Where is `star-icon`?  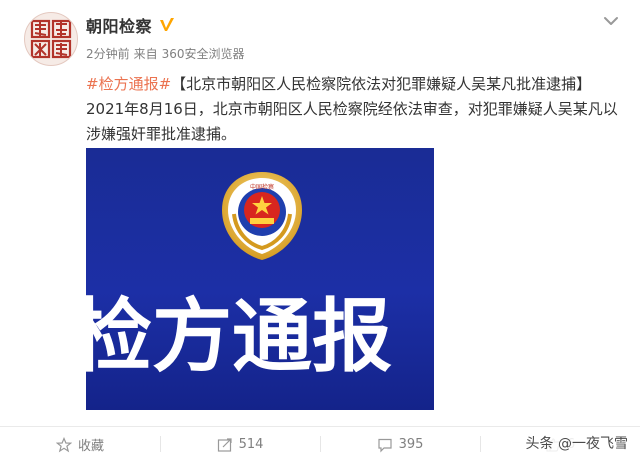 star-icon is located at coordinates (63, 444).